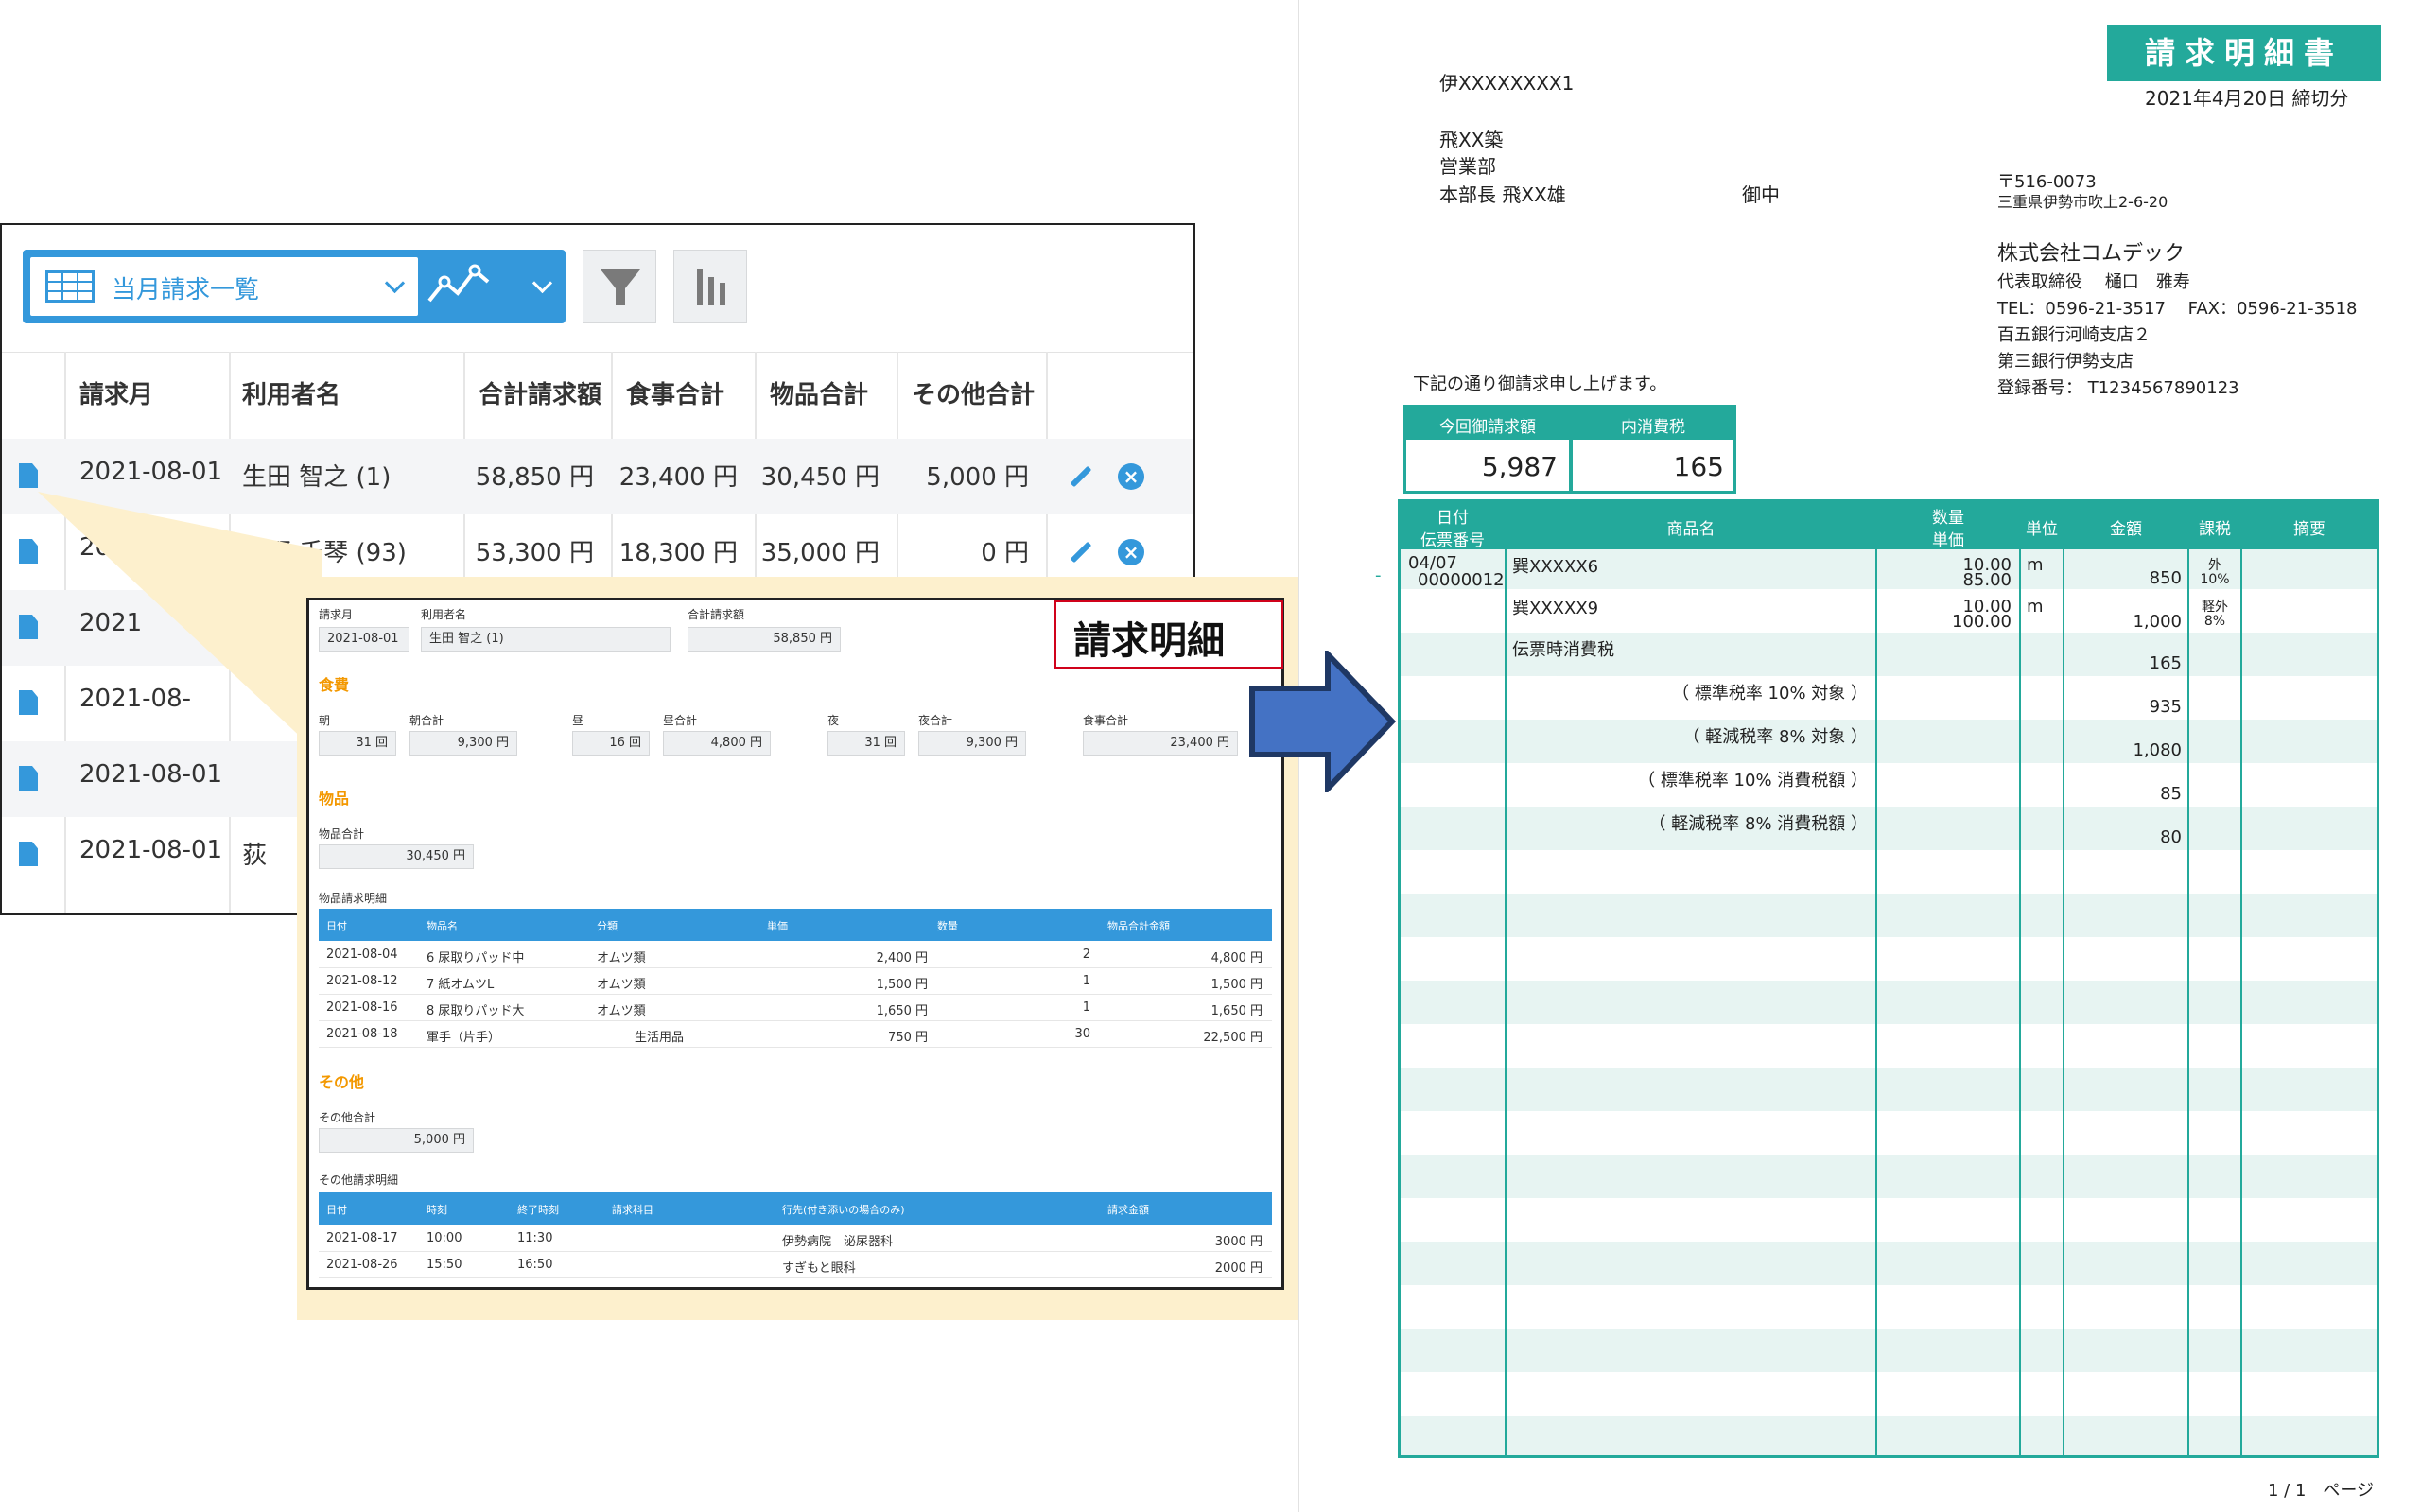 The width and height of the screenshot is (2421, 1512). Describe the element at coordinates (2093, 282) in the screenshot. I see `sender-representative: 代表取締役 樋口 雅寿` at that location.